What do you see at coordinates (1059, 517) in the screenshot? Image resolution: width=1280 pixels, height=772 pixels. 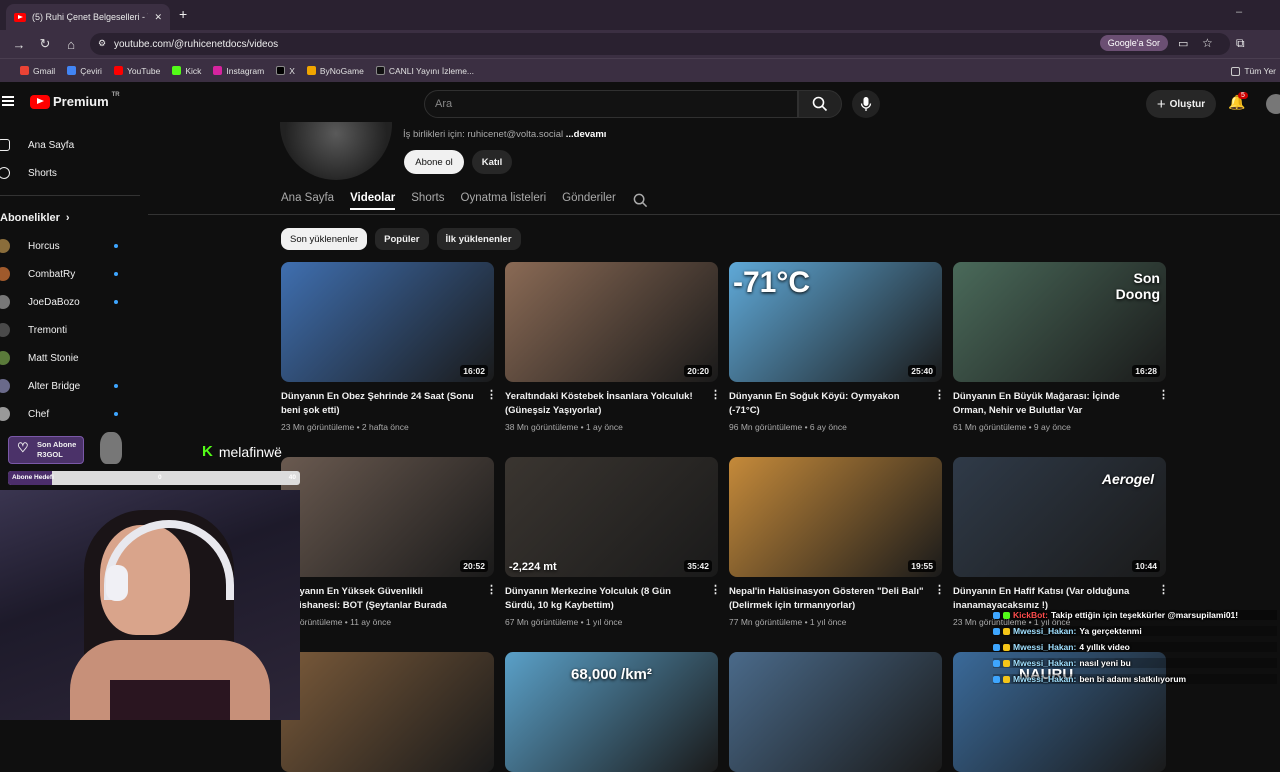 I see `video-thumbnail: Aerogel 10:44` at bounding box center [1059, 517].